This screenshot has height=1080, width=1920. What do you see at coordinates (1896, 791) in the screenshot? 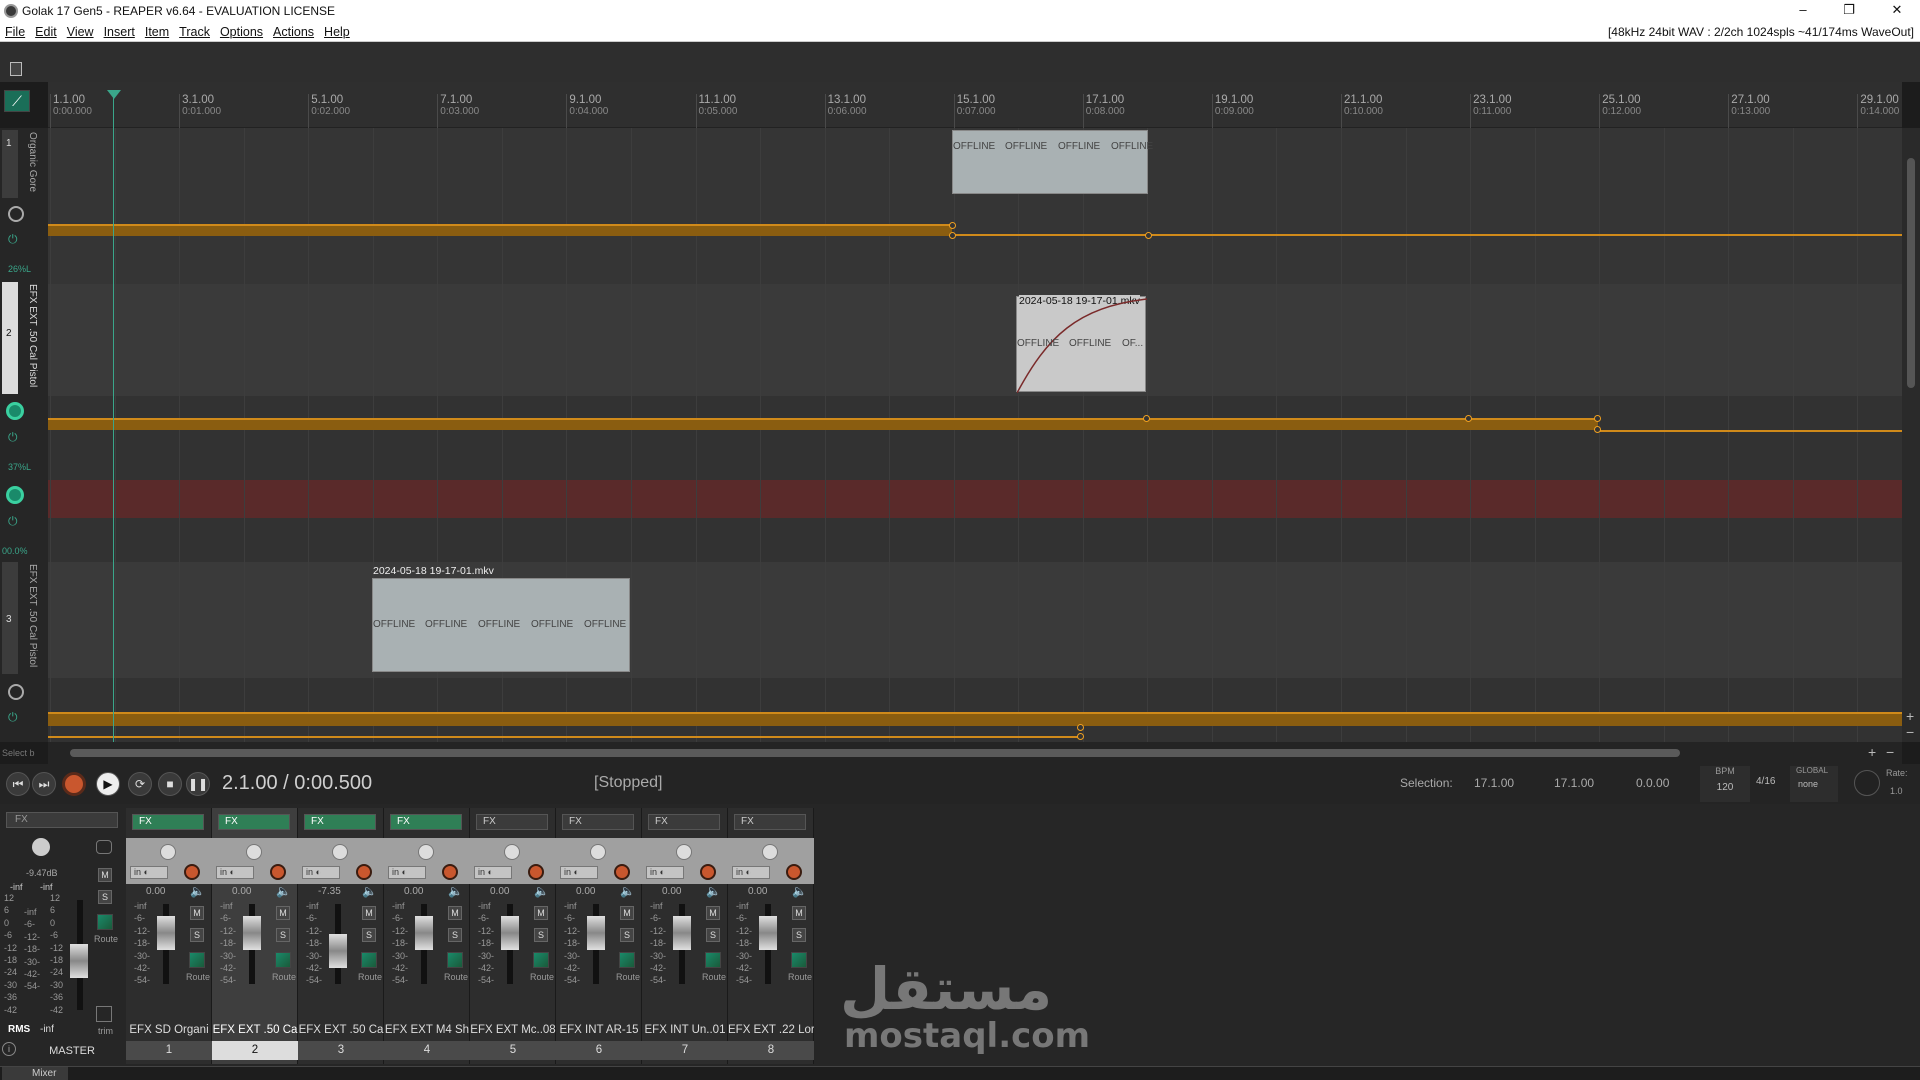
I see `rate-value: 1.0` at bounding box center [1896, 791].